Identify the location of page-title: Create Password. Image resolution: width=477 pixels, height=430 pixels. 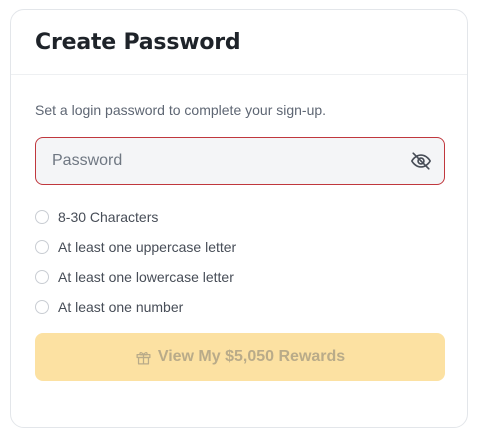
(138, 42).